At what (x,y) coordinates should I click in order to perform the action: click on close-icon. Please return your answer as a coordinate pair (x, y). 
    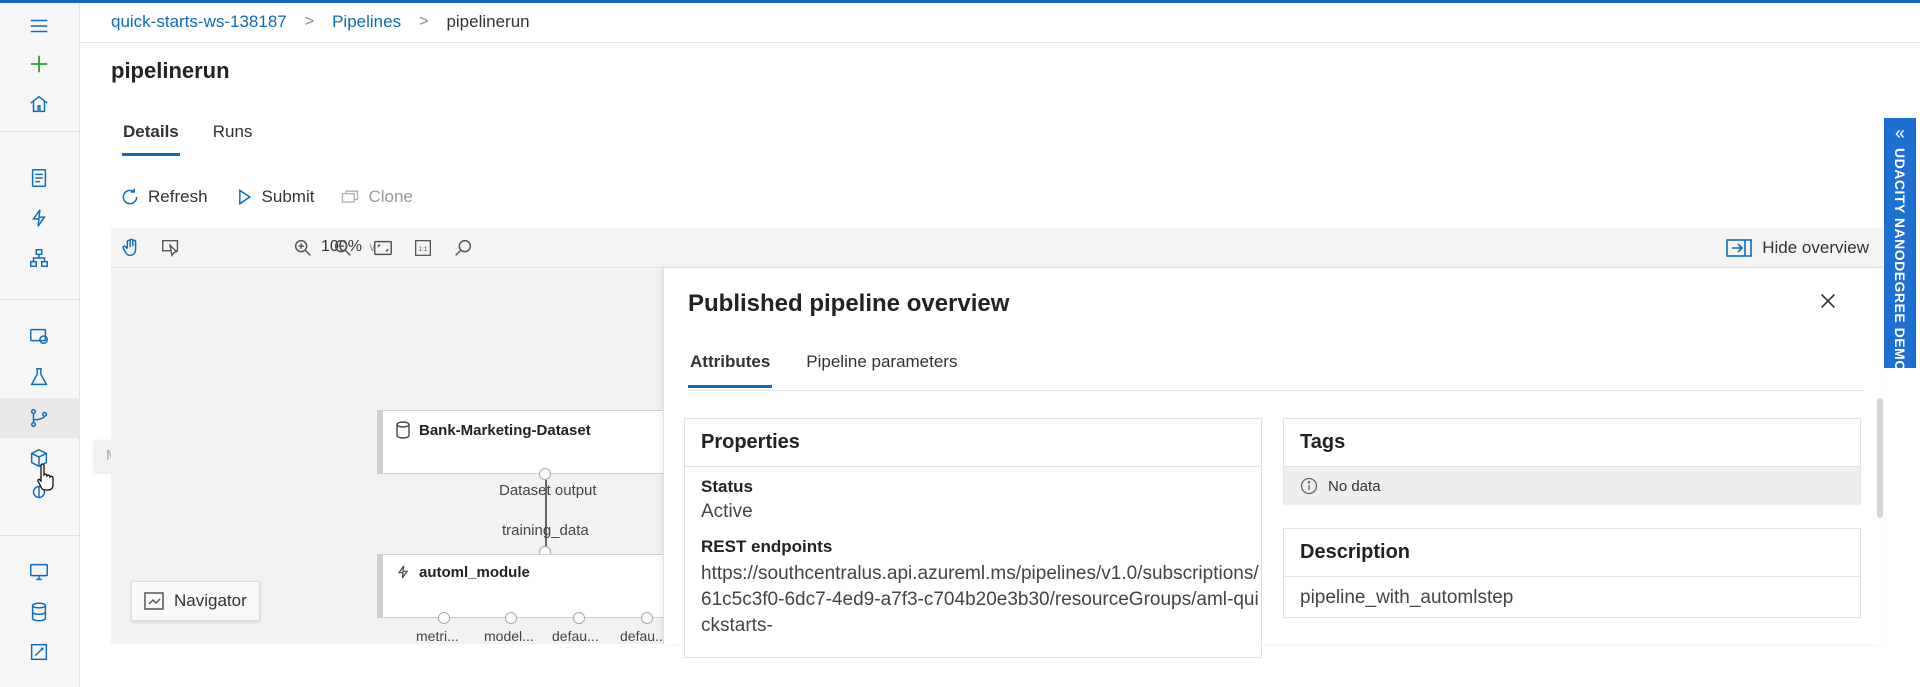
    Looking at the image, I should click on (1828, 301).